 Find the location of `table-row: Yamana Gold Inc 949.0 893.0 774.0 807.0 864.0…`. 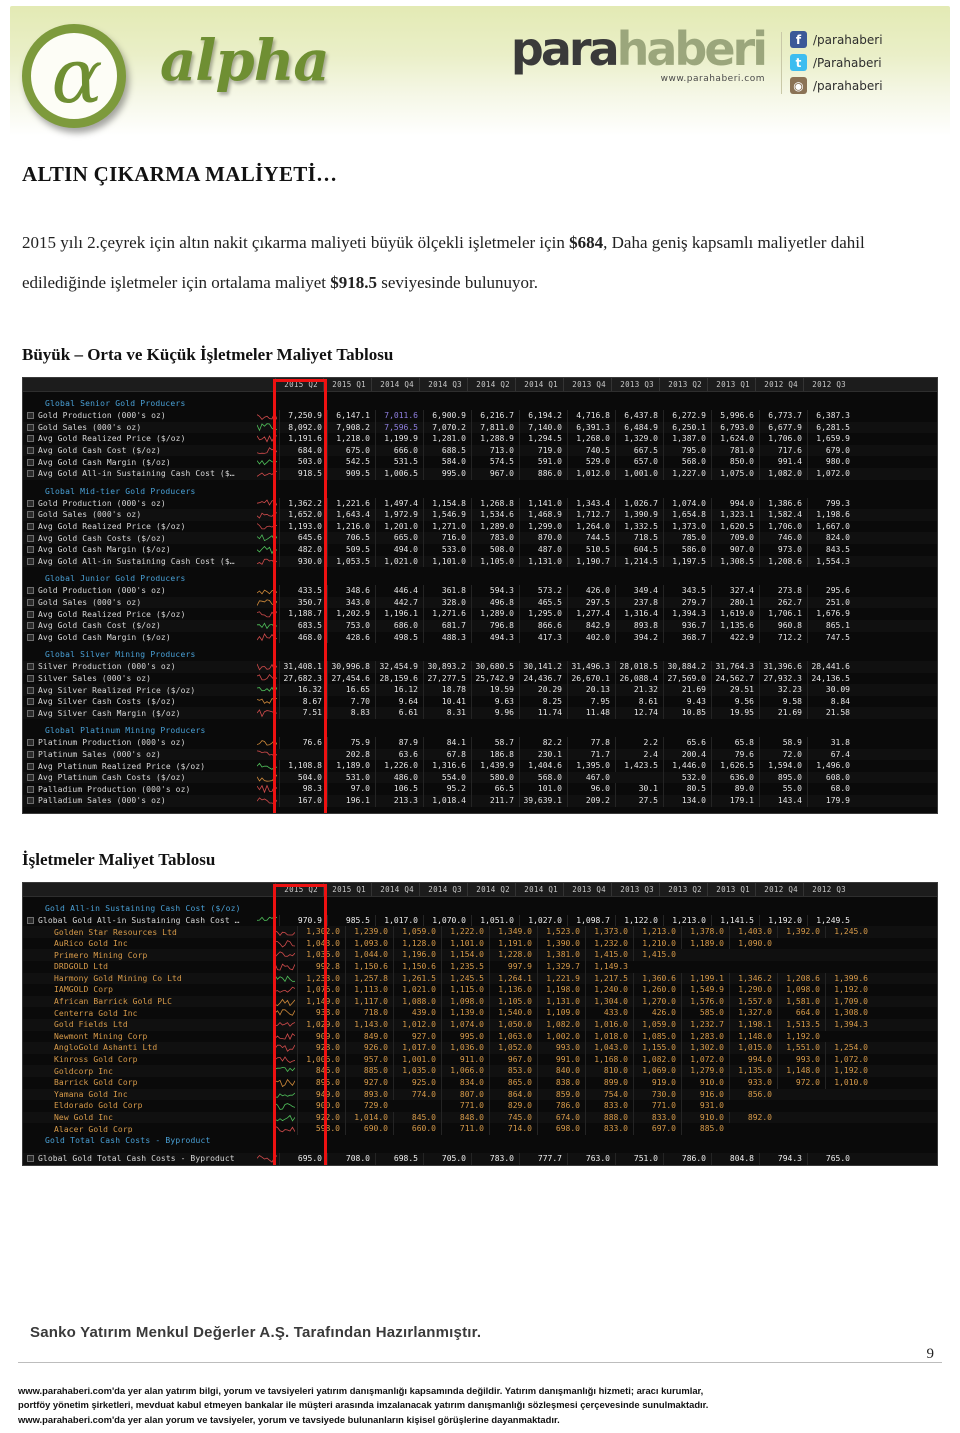

table-row: Yamana Gold Inc 949.0 893.0 774.0 807.0 864.0… is located at coordinates (480, 1094).